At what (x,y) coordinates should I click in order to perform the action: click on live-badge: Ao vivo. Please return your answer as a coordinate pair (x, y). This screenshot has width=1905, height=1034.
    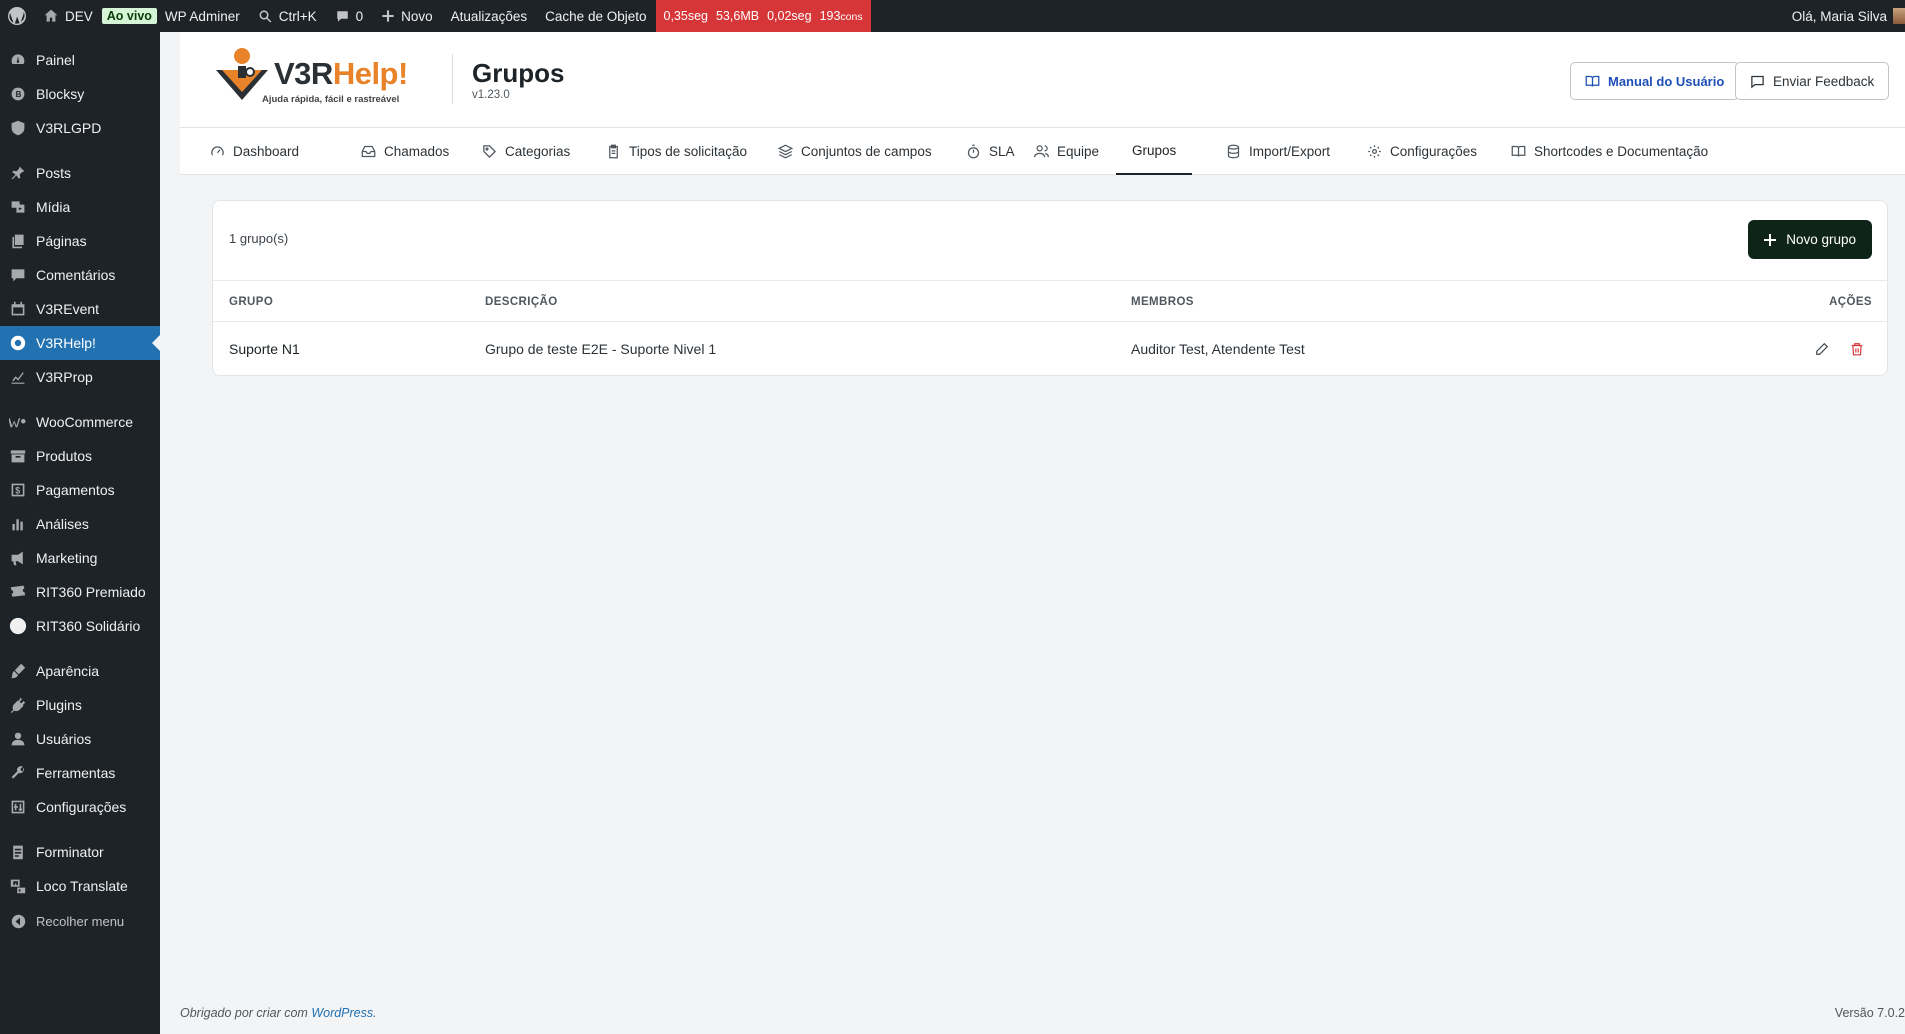
    Looking at the image, I should click on (129, 16).